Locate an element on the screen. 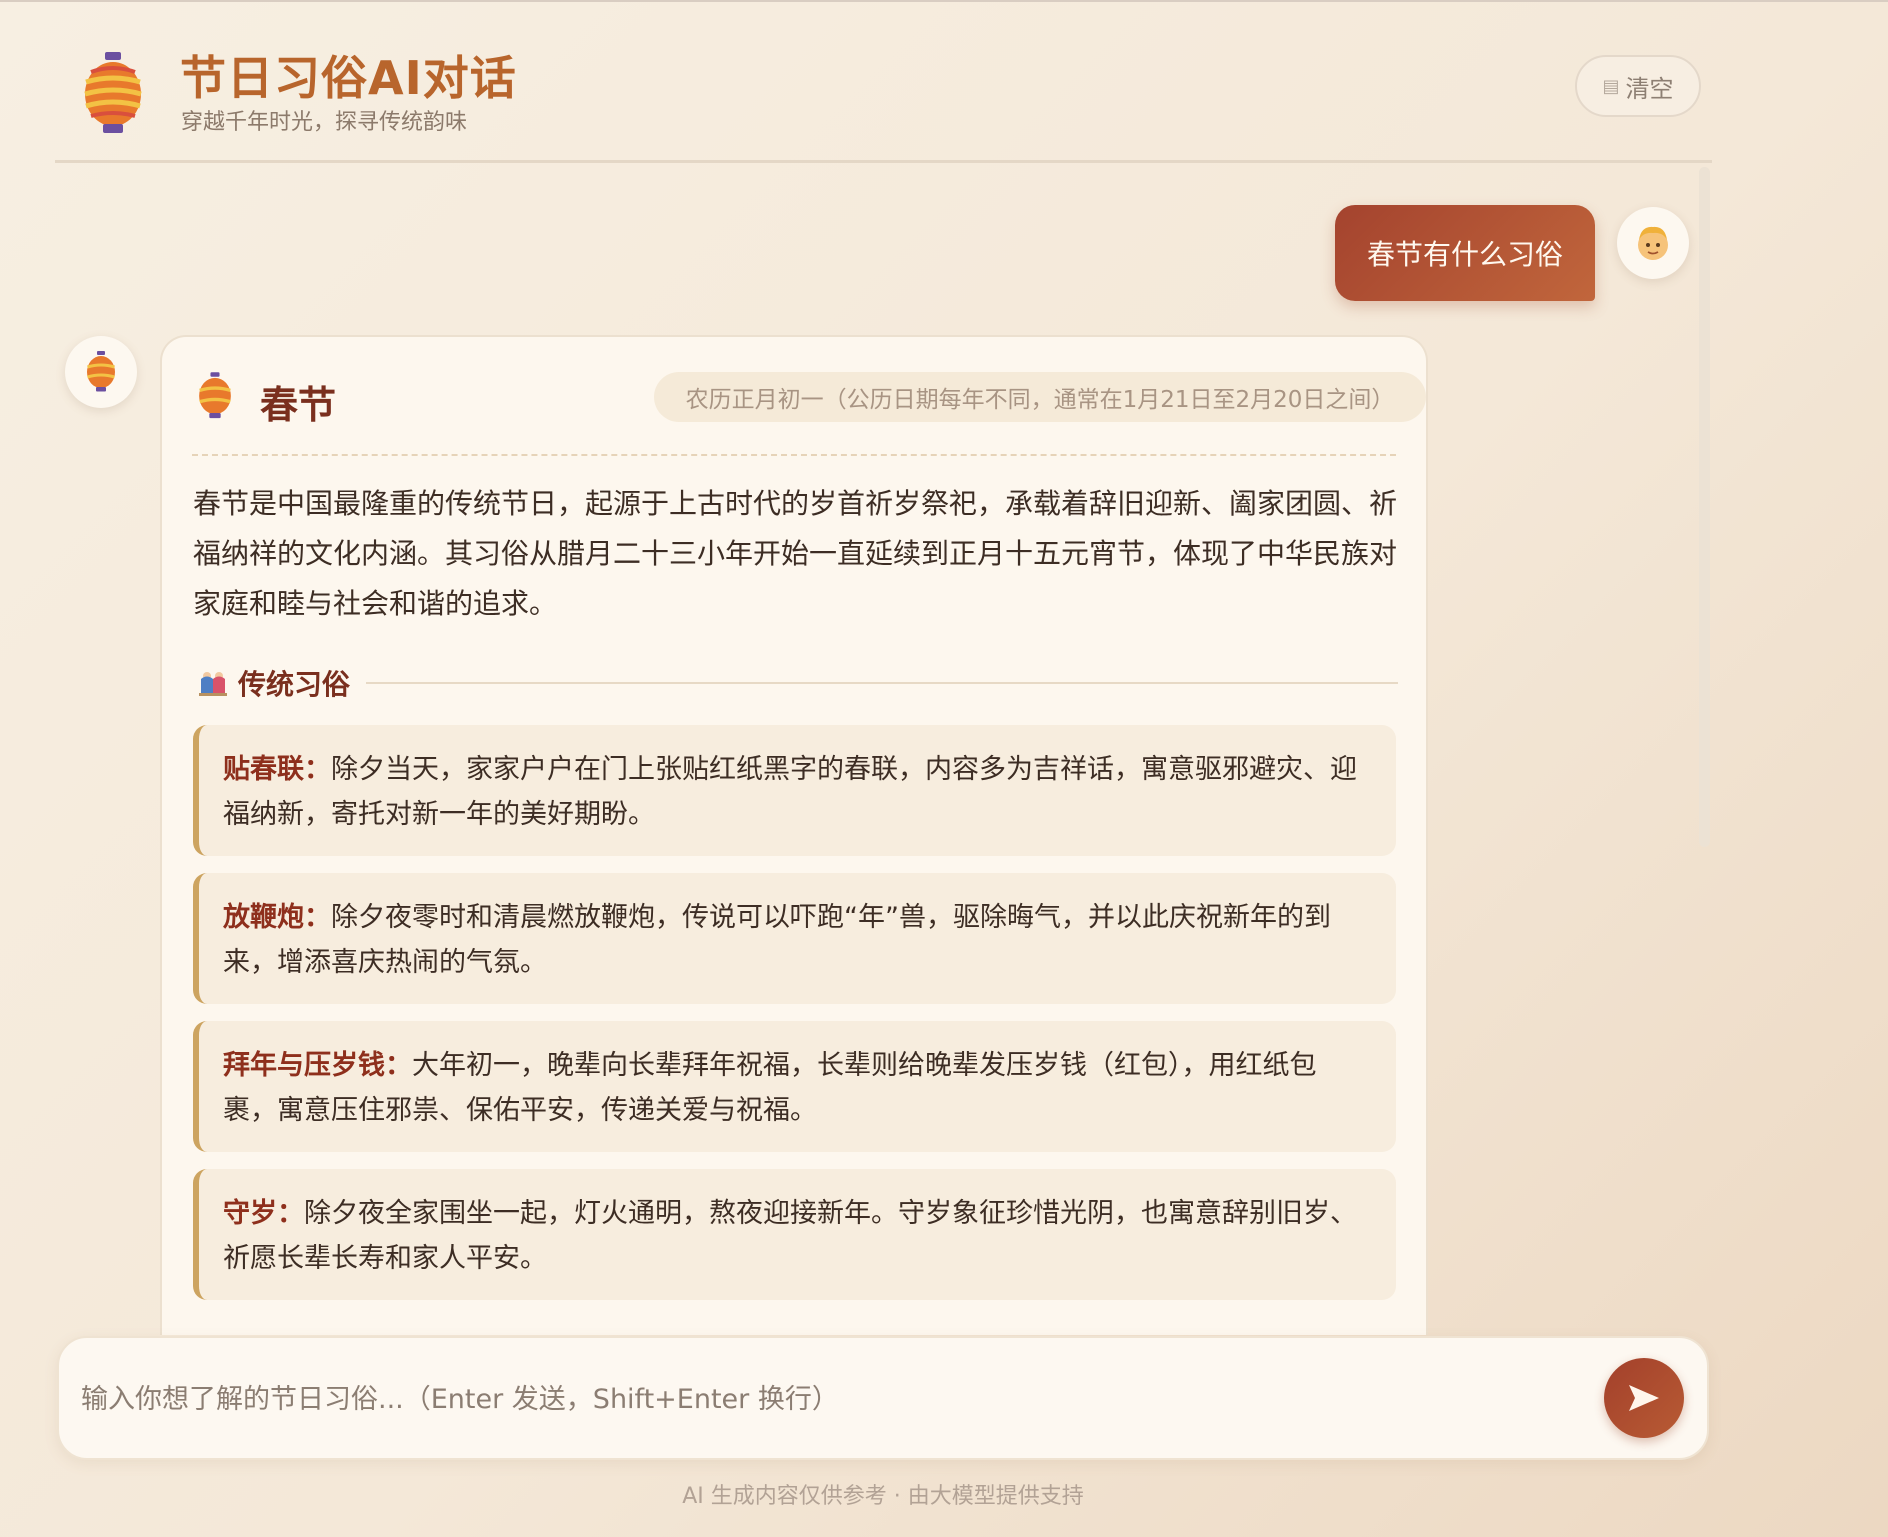  user-message-bubble: 春节有什么习俗 is located at coordinates (1465, 253).